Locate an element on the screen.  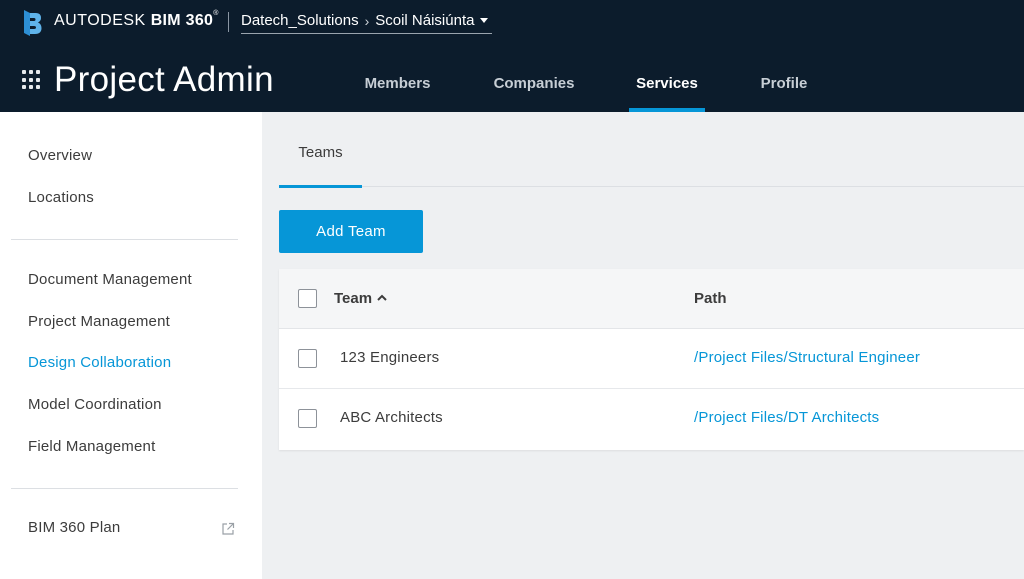
tab-services: Services is located at coordinates (667, 84).